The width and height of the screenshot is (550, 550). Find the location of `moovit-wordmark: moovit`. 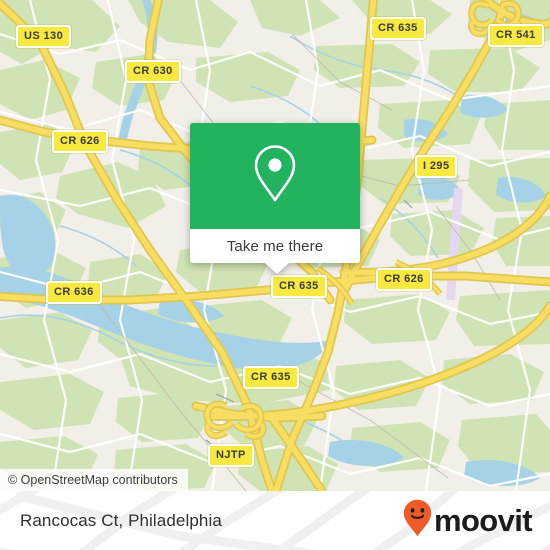

moovit-wordmark: moovit is located at coordinates (483, 520).